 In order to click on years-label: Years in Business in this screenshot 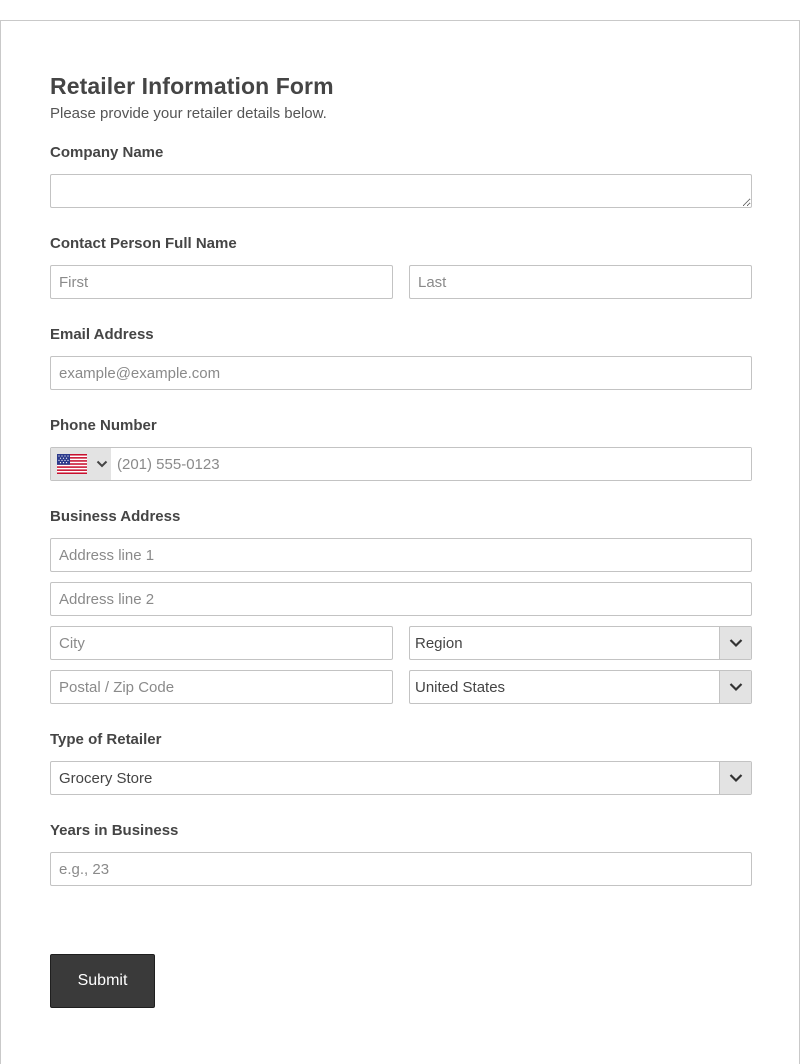, I will do `click(114, 830)`.